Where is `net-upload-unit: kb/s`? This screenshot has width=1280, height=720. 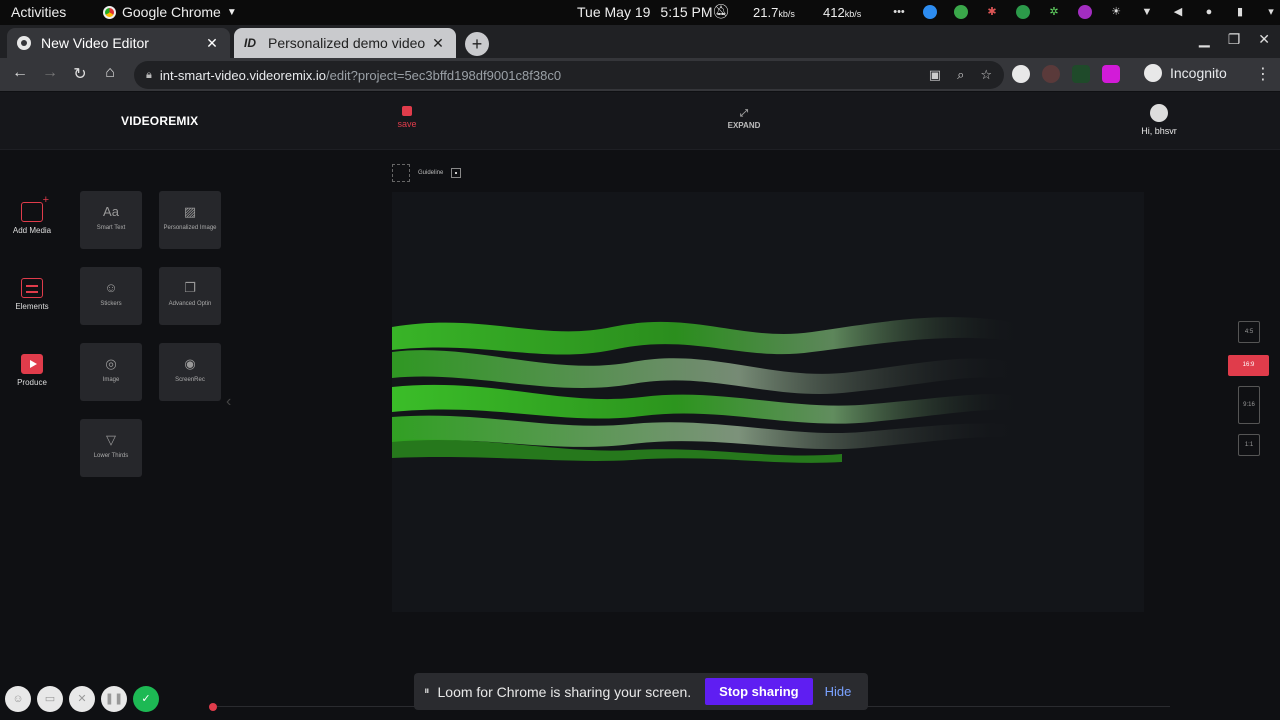
net-upload-unit: kb/s is located at coordinates (853, 14).